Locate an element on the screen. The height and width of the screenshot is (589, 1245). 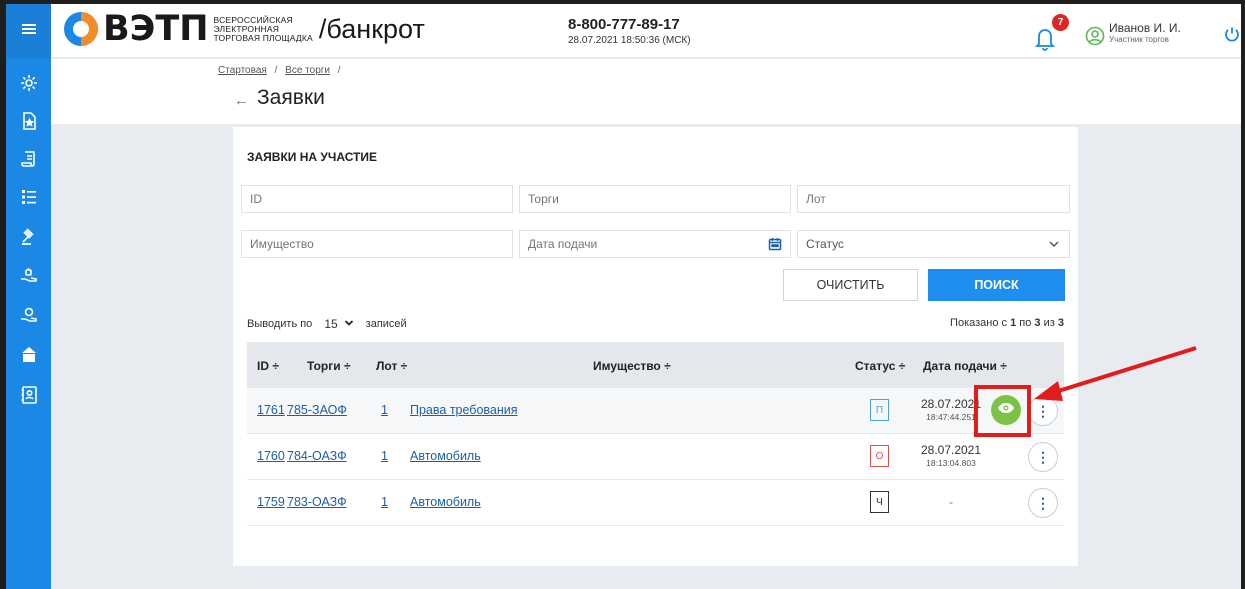
hand-icon is located at coordinates (29, 278).